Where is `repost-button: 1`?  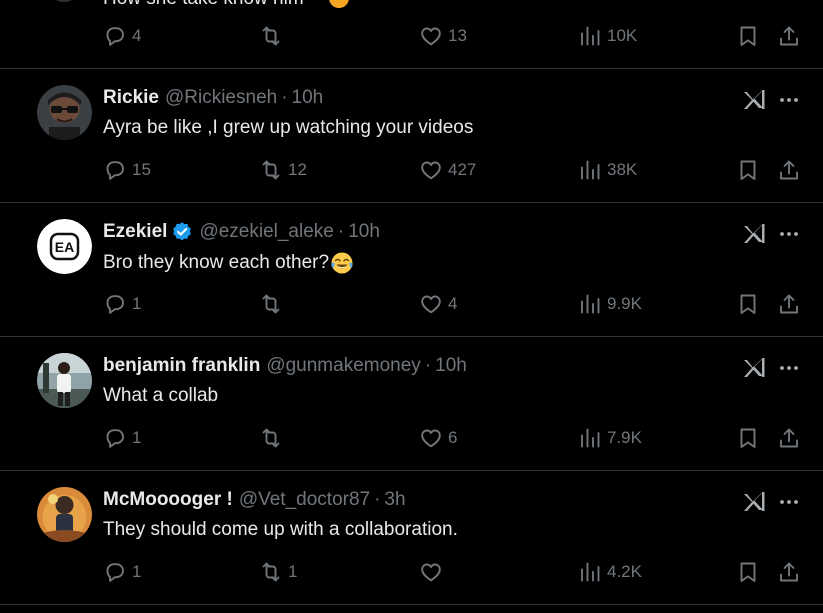
repost-button: 1 is located at coordinates (278, 572).